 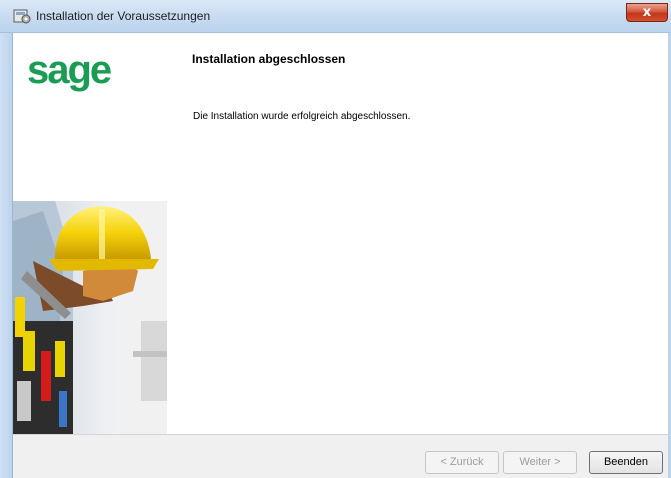 I want to click on installer-icon, so click(x=22, y=16).